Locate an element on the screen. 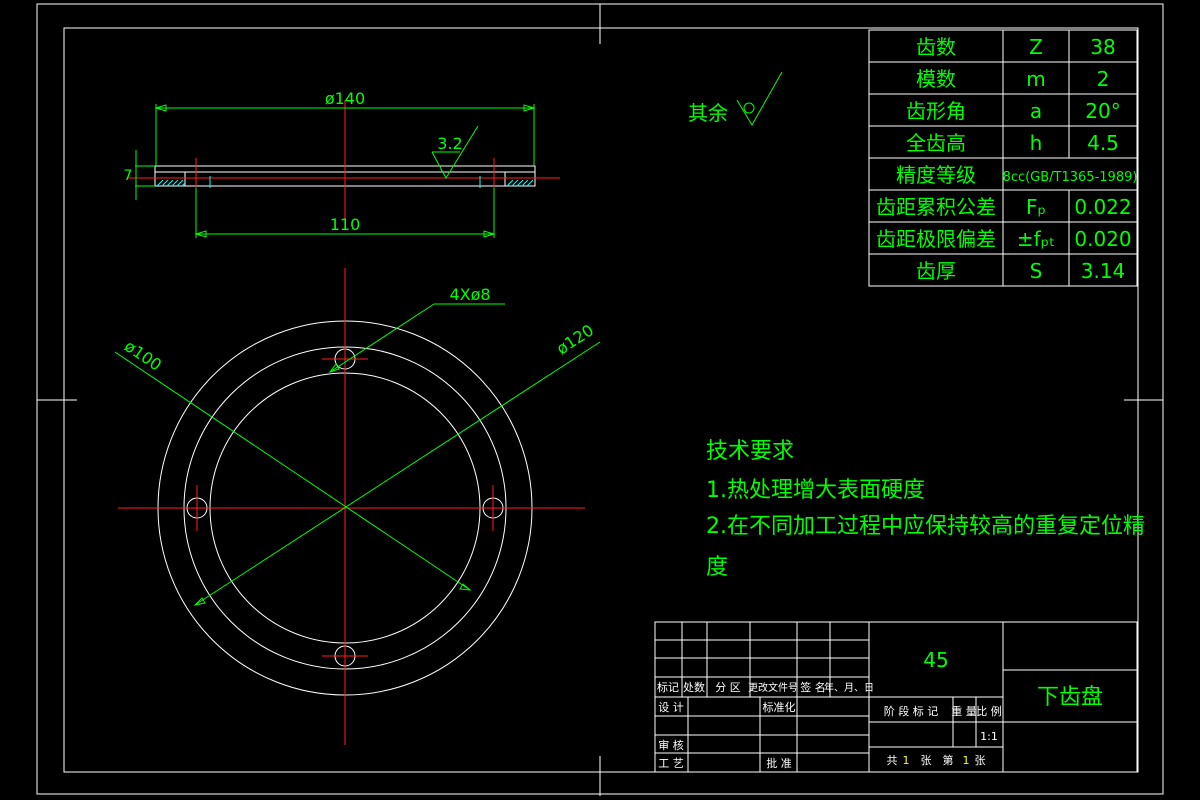 Image resolution: width=1200 pixels, height=800 pixels. tb-sheet-unit: 张 is located at coordinates (926, 760).